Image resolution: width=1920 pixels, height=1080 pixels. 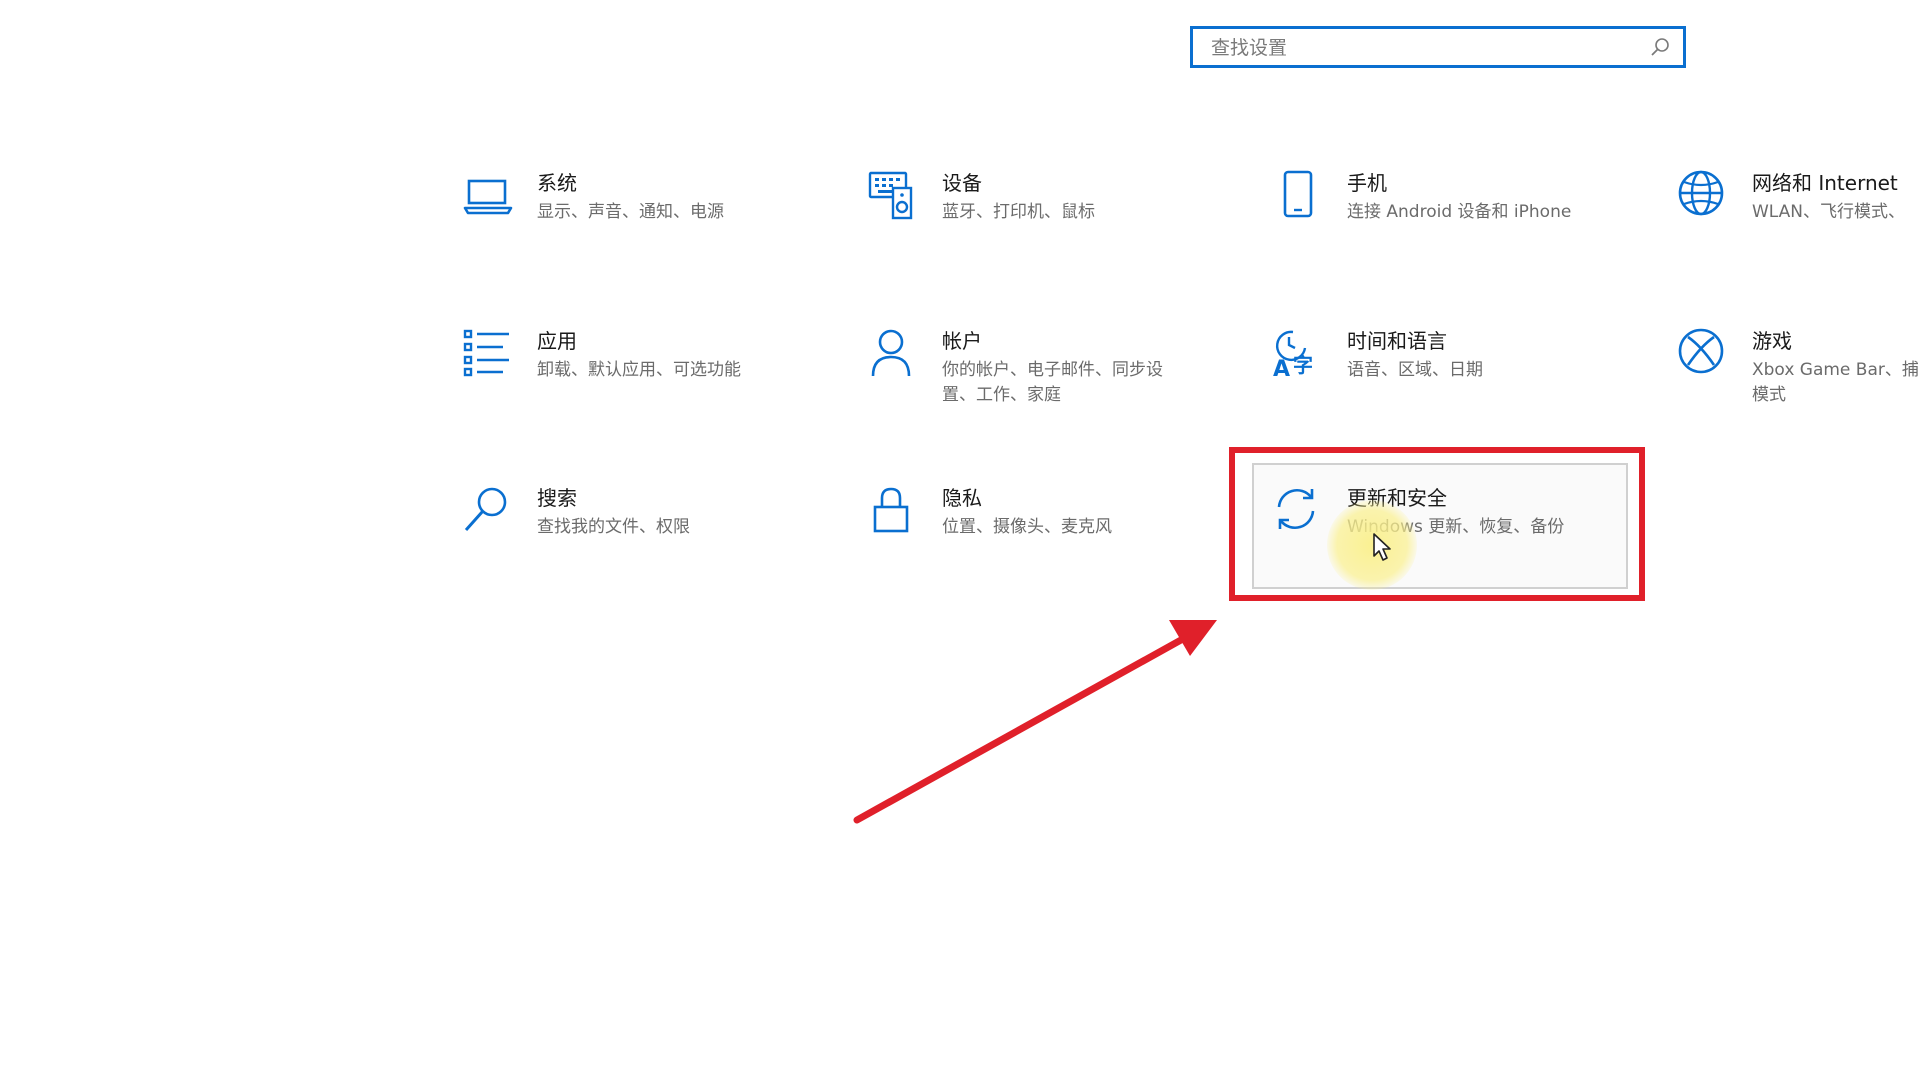 What do you see at coordinates (1835, 382) in the screenshot?
I see `tile-description: Xbox Game Bar、捕模式` at bounding box center [1835, 382].